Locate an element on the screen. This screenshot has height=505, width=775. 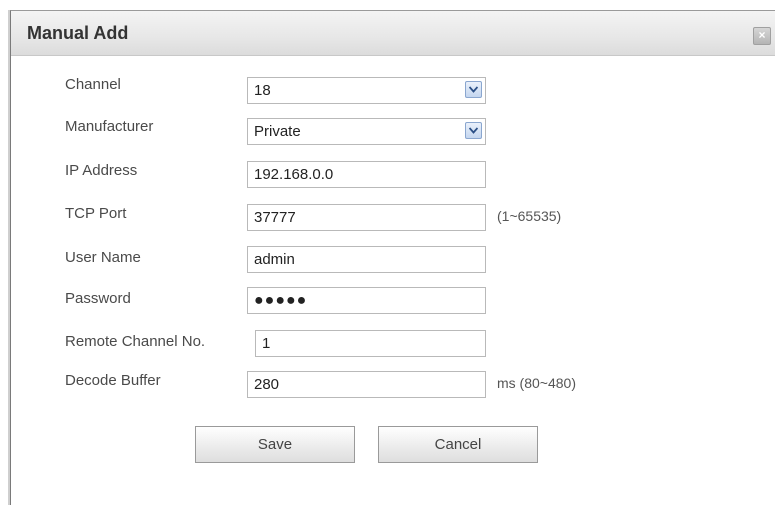
manufacturer-select: Private is located at coordinates (366, 131).